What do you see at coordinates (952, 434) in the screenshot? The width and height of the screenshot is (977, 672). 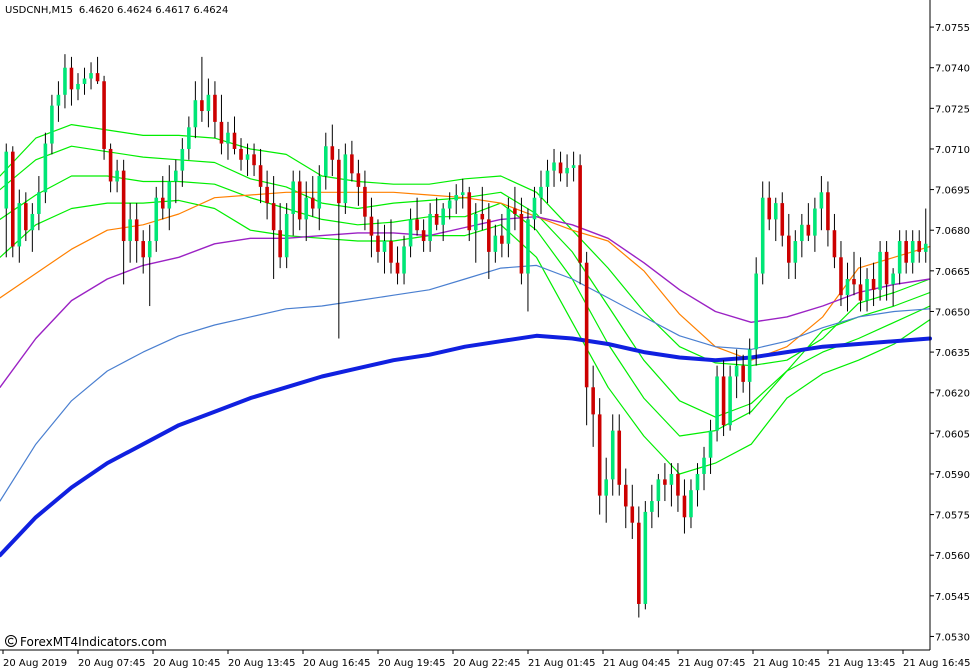 I see `price-tick-label: 7.0605` at bounding box center [952, 434].